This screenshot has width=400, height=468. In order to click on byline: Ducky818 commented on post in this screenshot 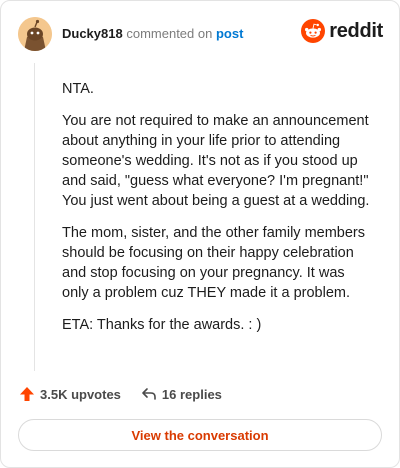, I will do `click(152, 34)`.